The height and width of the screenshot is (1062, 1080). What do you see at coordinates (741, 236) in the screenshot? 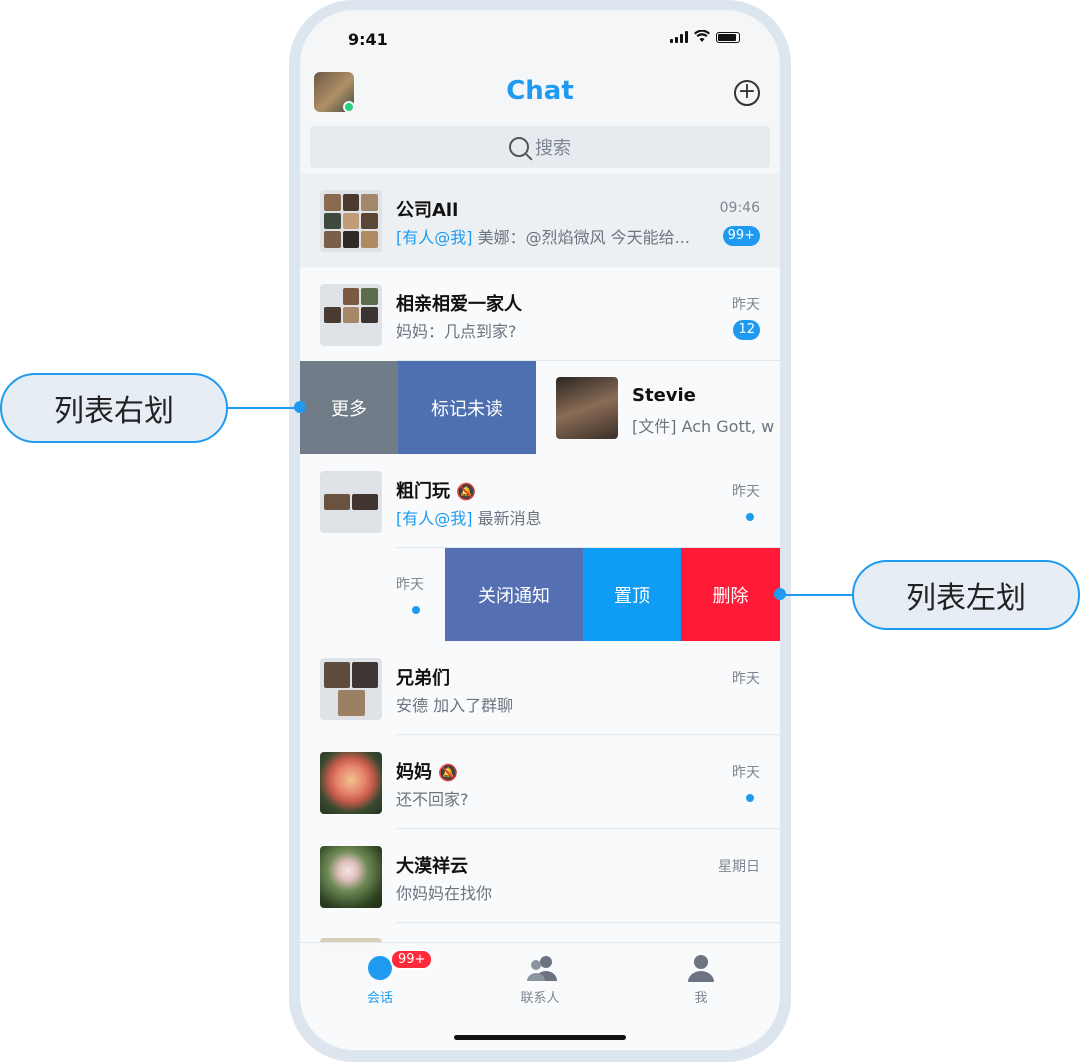
I see `unread-badge: 99+` at bounding box center [741, 236].